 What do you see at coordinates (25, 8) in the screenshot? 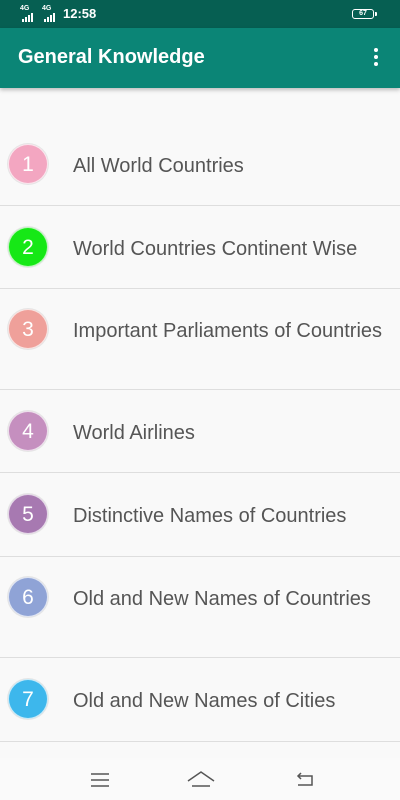
I see `signal-1-label: 4G` at bounding box center [25, 8].